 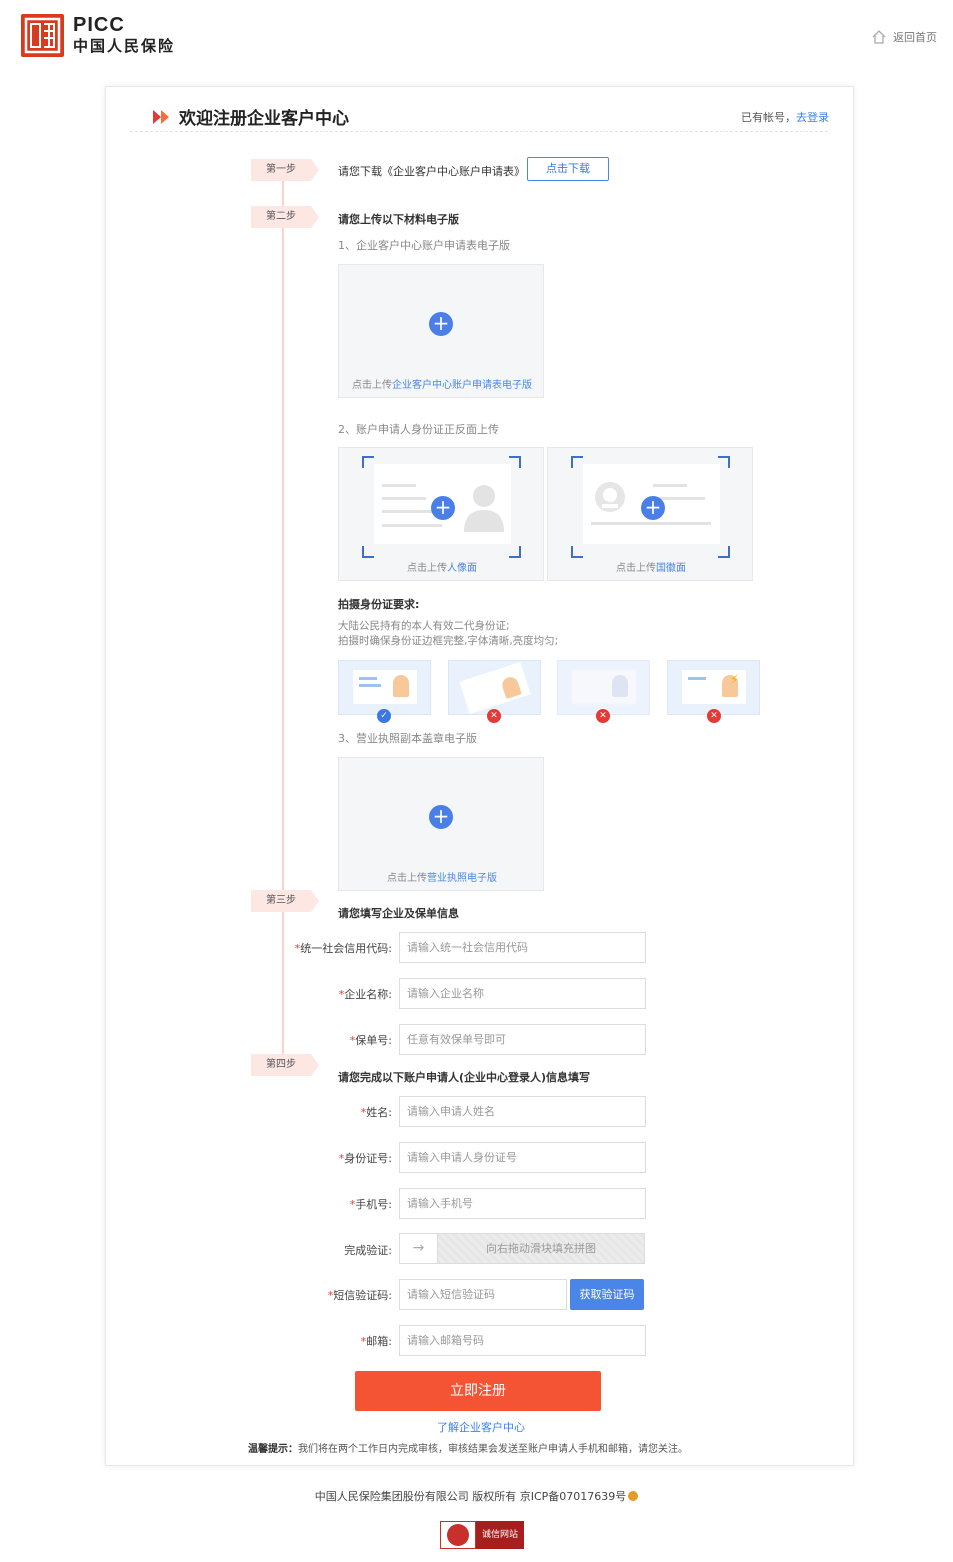 I want to click on step-tag-3: 第三步, so click(x=285, y=901).